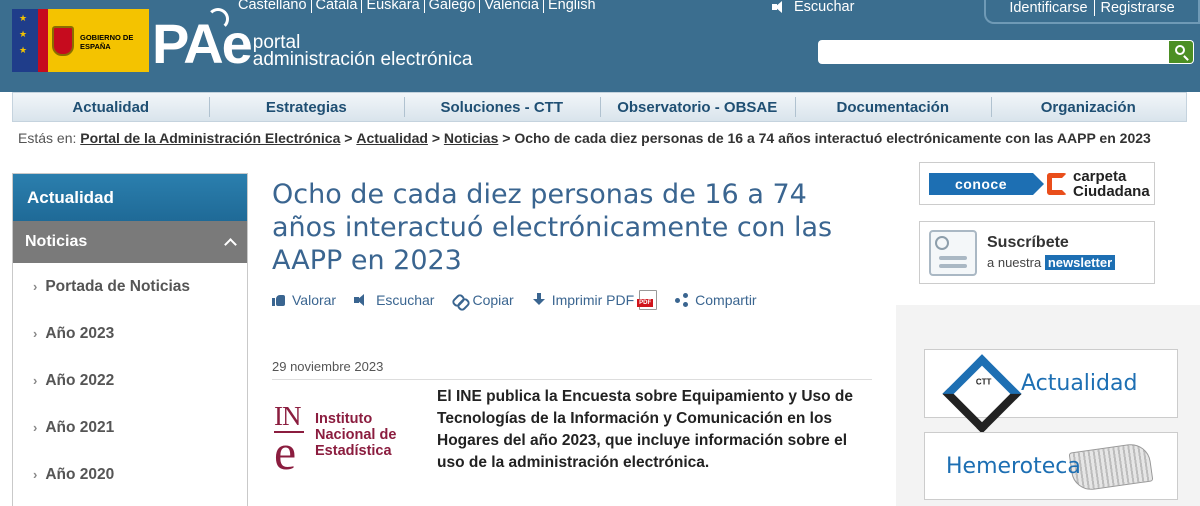 This screenshot has width=1200, height=506. I want to click on lang-english: English, so click(572, 6).